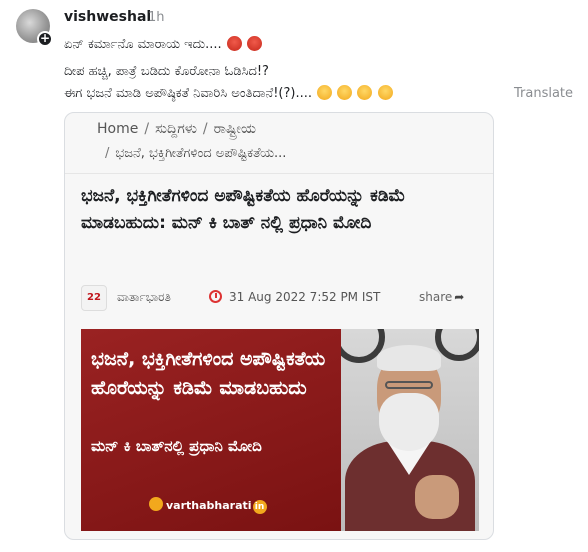  Describe the element at coordinates (107, 17) in the screenshot. I see `username: vishweshal` at that location.